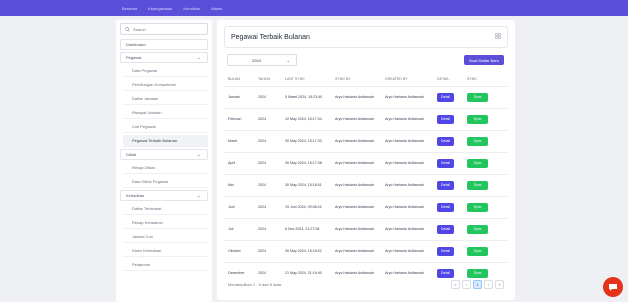 The height and width of the screenshot is (302, 628). What do you see at coordinates (366, 60) in the screenshot?
I see `filter-row: 2024 ⌄ Buat Daftar Baru` at bounding box center [366, 60].